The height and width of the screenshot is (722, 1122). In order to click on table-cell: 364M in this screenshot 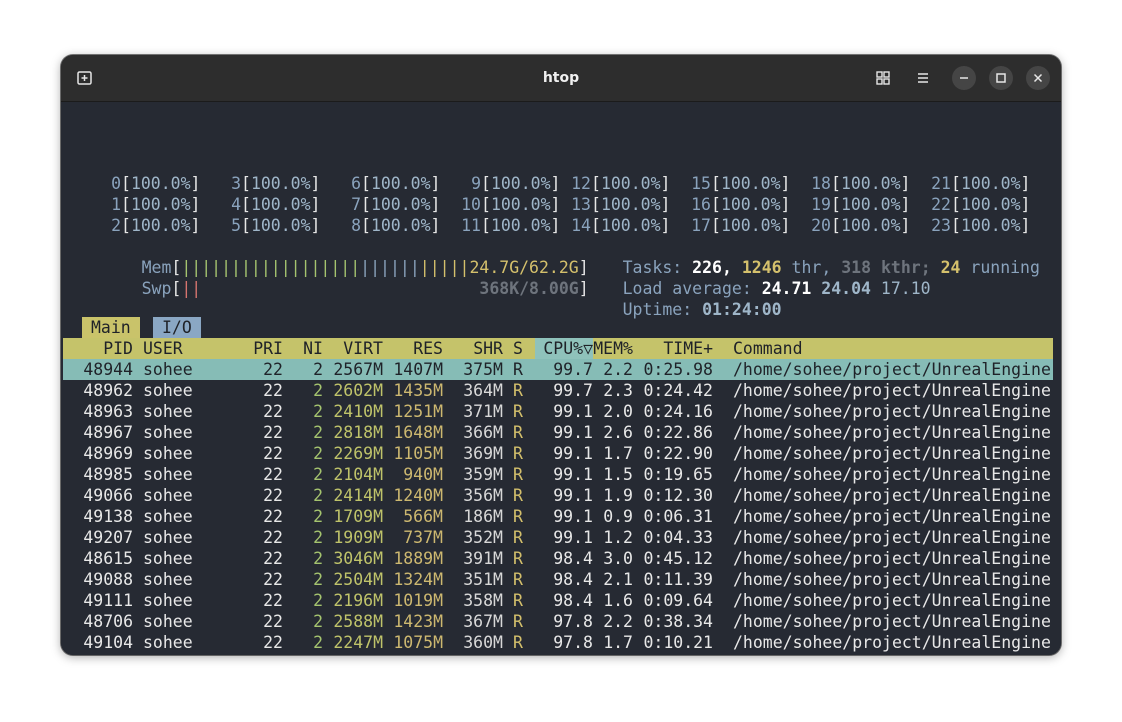, I will do `click(483, 390)`.